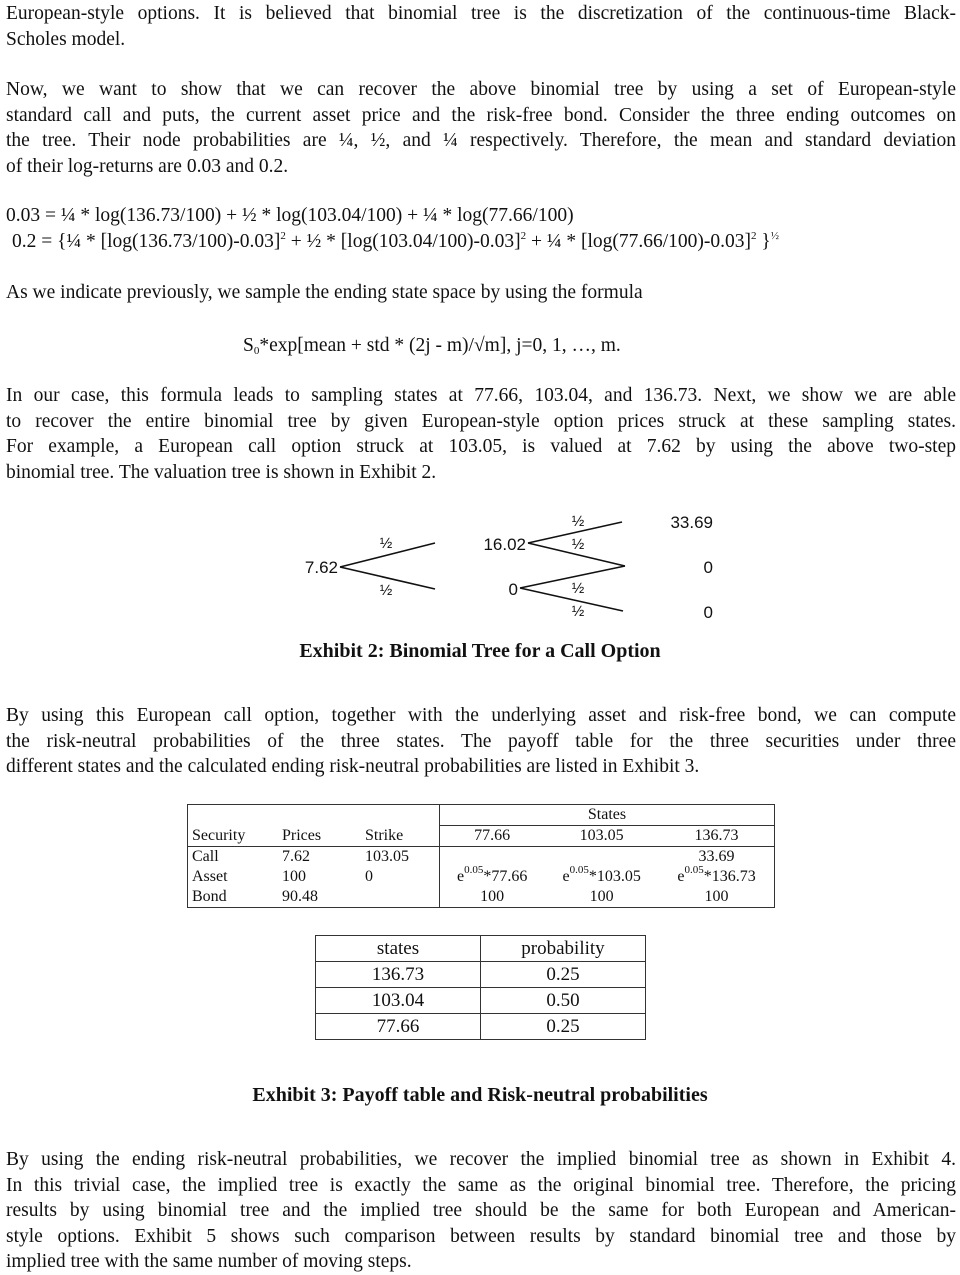 The image size is (960, 1275). I want to click on binomial-tree-diagram: 7.62 16.02 0 33.69 0 0 ½ ½ ½ ½ ½ ½, so click(509, 567).